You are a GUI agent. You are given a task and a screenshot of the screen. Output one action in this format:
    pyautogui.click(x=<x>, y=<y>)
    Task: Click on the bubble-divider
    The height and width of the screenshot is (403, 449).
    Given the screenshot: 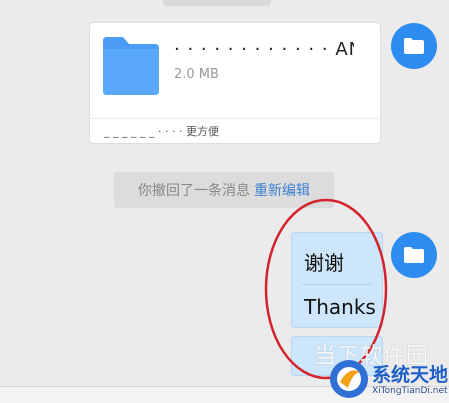 What is the action you would take?
    pyautogui.click(x=337, y=284)
    